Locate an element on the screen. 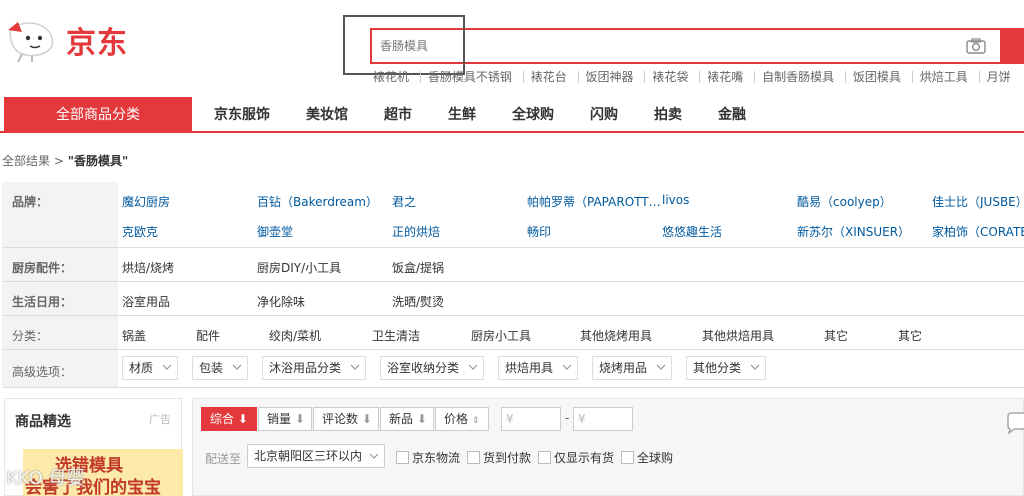  main-nav: 全部商品分类 京东服饰 美妆馆 超市 生鲜 全球购 闪购 拍卖 金融 is located at coordinates (512, 115).